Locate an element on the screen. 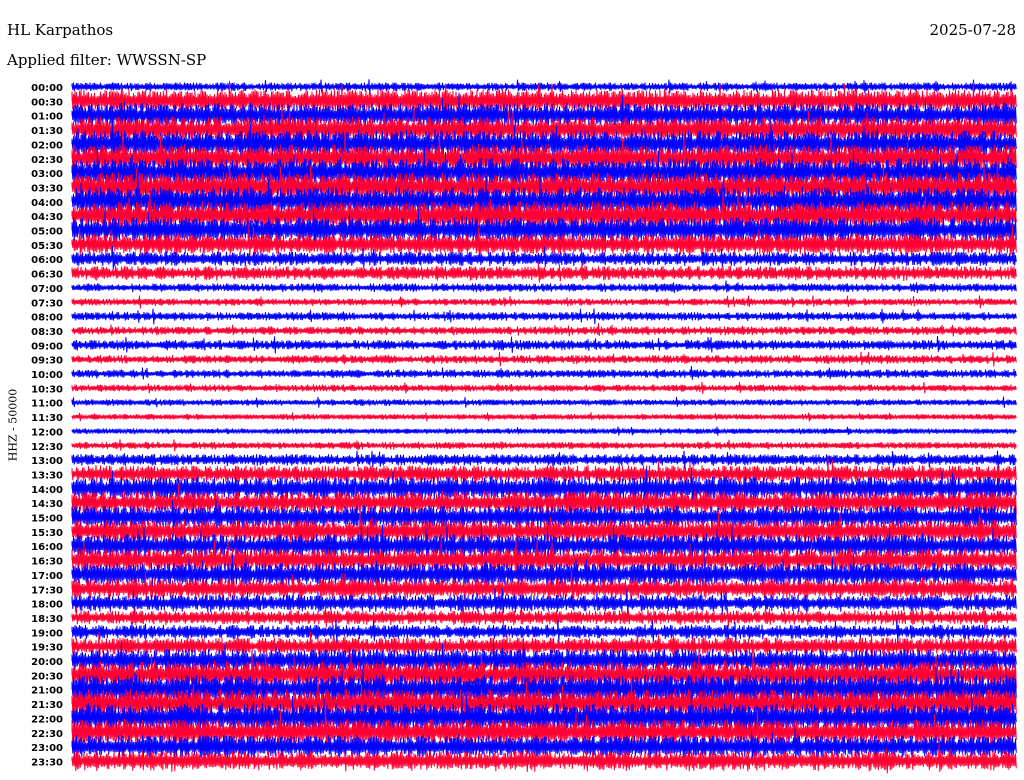  time-tick-label: 07:00 is located at coordinates (47, 289).